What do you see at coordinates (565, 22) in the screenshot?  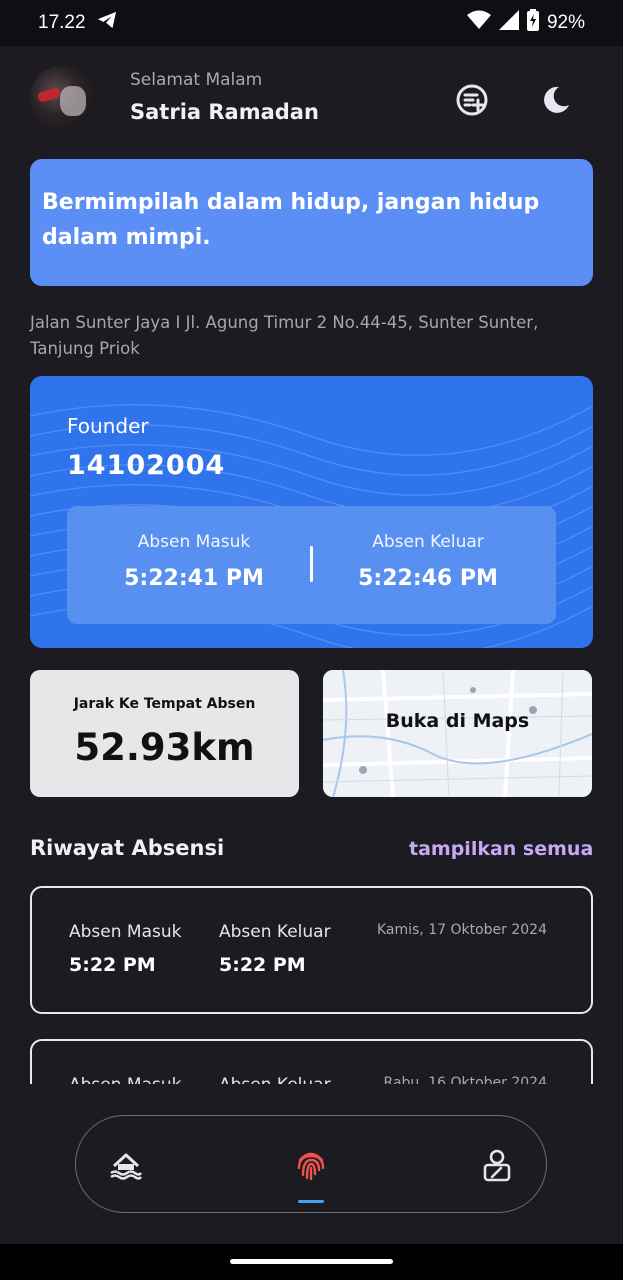 I see `battery-percent: 92%` at bounding box center [565, 22].